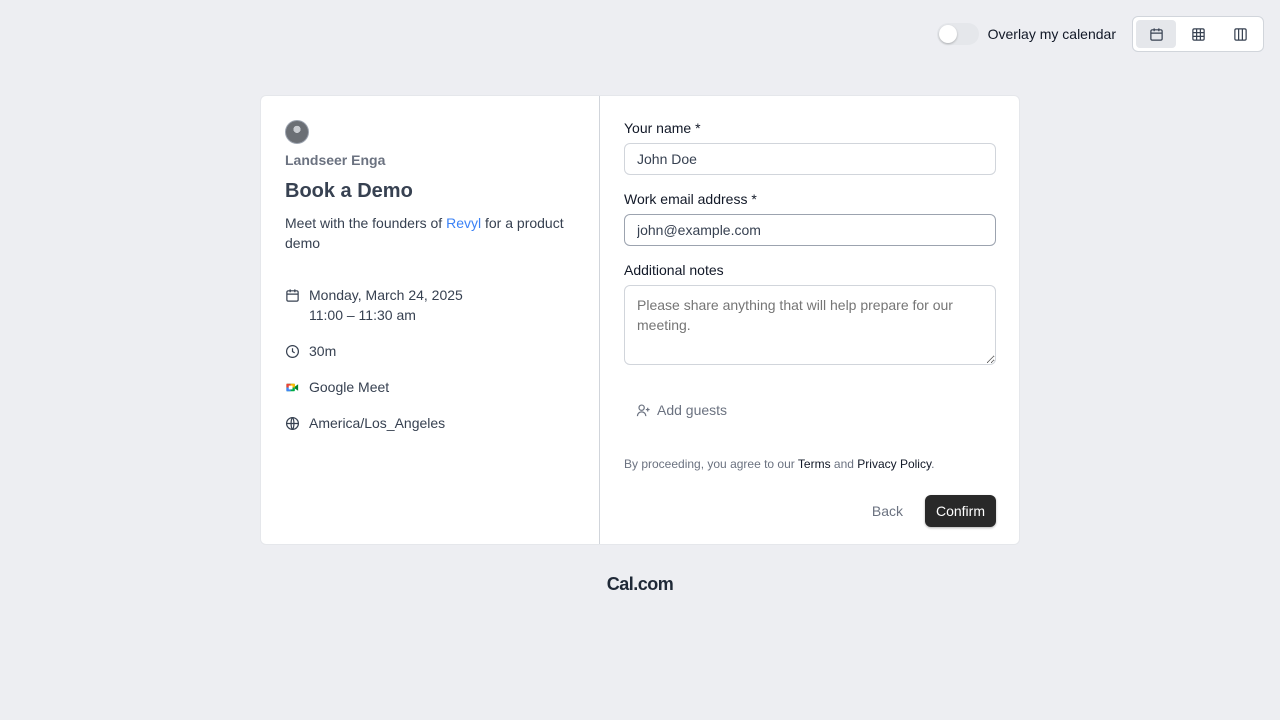 Image resolution: width=1280 pixels, height=720 pixels. Describe the element at coordinates (814, 464) in the screenshot. I see `terms-link: Terms` at that location.